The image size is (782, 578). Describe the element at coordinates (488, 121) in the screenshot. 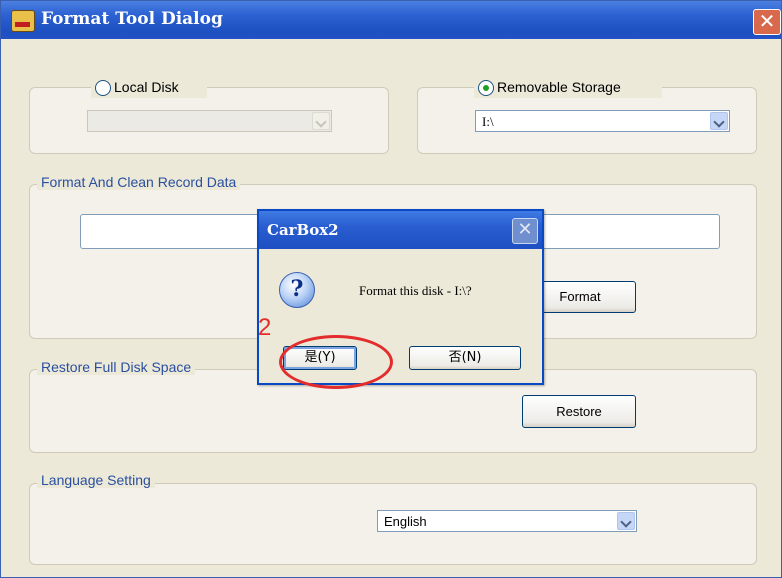

I see `removable-storage-value: I:\` at that location.